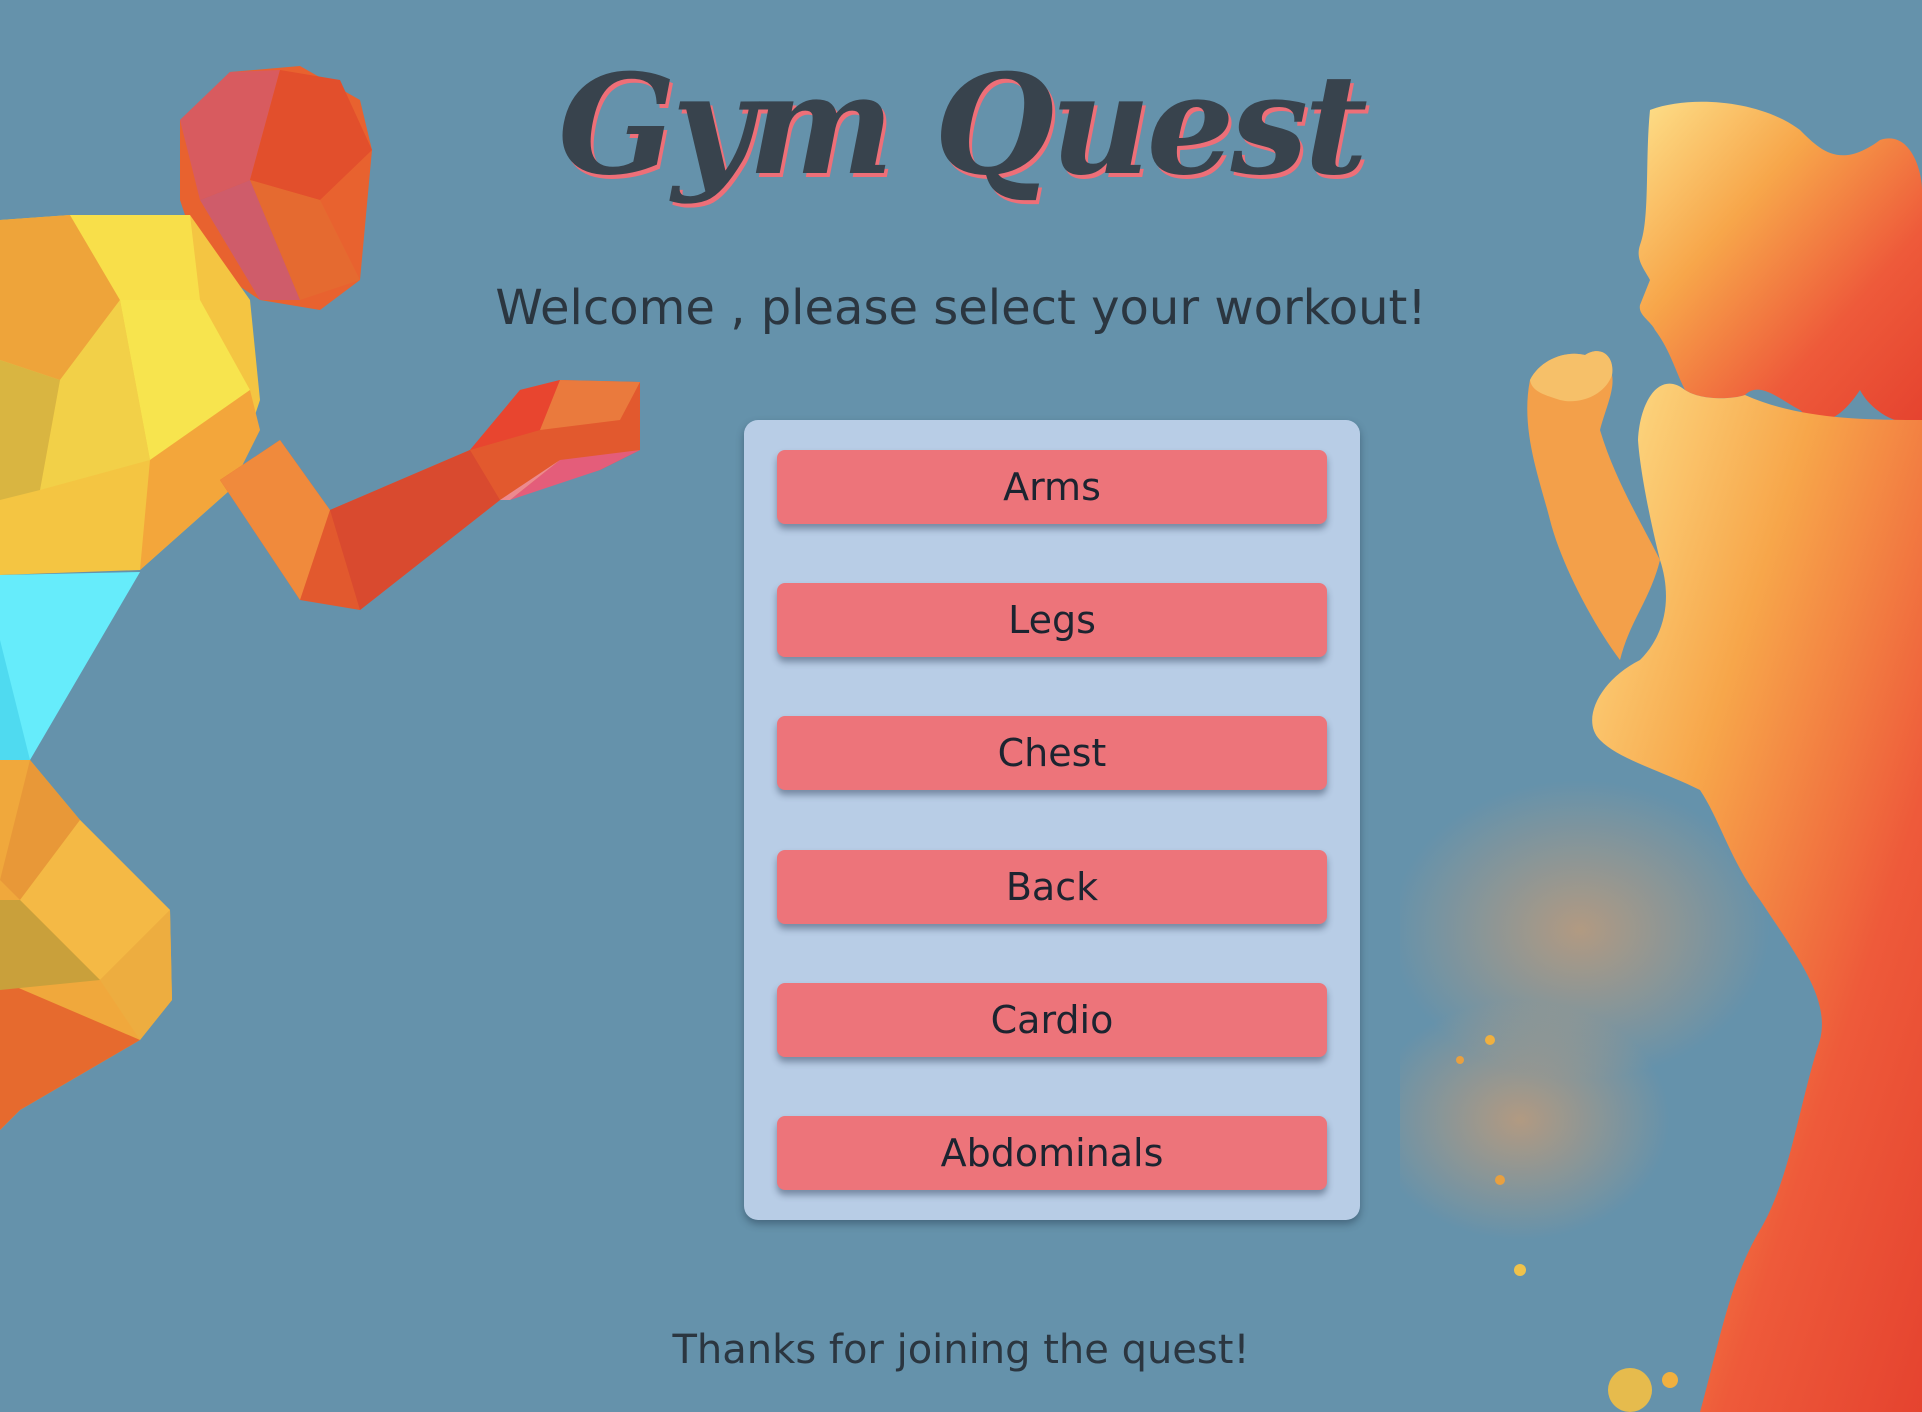 The height and width of the screenshot is (1412, 1922). What do you see at coordinates (1052, 1153) in the screenshot?
I see `abdominals-workout-button: Abdominals` at bounding box center [1052, 1153].